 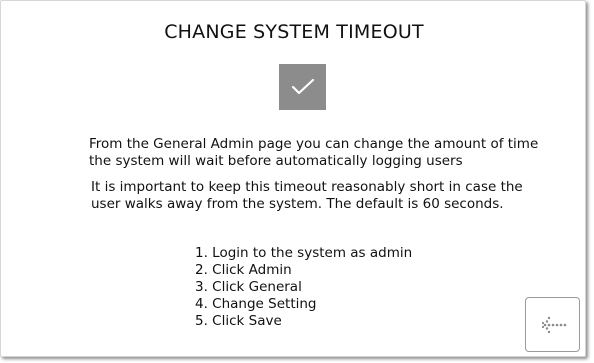 What do you see at coordinates (256, 304) in the screenshot?
I see `step-item: 4. Change Setting` at bounding box center [256, 304].